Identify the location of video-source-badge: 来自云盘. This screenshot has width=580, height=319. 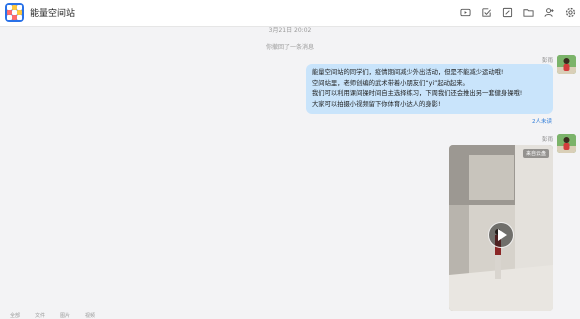
(535, 153).